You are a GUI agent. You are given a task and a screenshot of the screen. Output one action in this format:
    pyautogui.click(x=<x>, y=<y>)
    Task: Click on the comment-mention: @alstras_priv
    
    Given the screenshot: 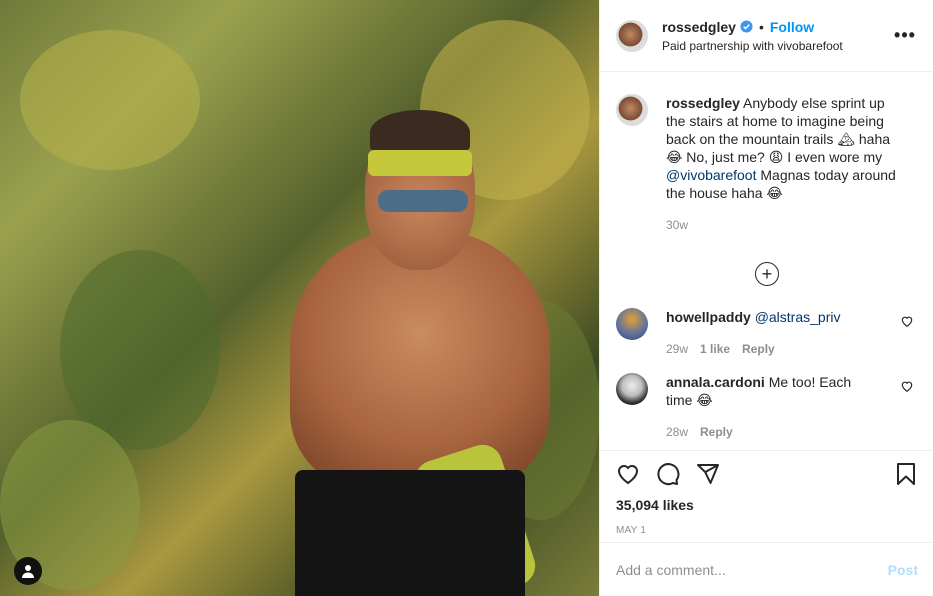 What is the action you would take?
    pyautogui.click(x=798, y=317)
    